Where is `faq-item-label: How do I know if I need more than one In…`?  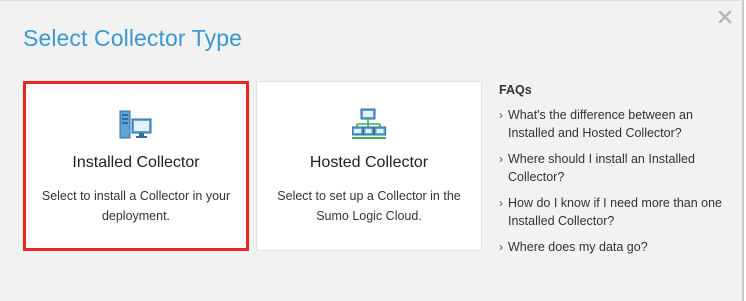
faq-item-label: How do I know if I need more than one In… is located at coordinates (615, 212).